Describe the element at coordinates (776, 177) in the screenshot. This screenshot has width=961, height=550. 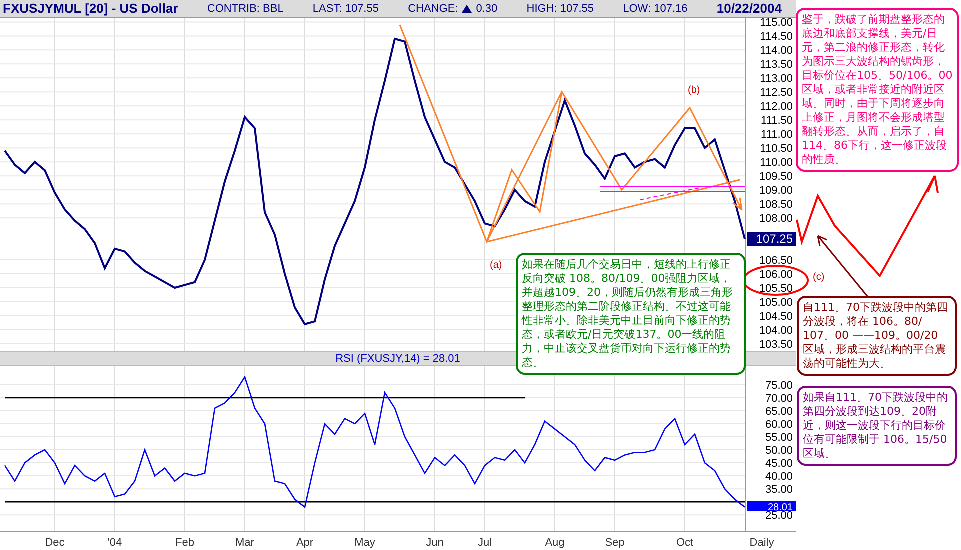
I see `price-axis-label: 109.50` at that location.